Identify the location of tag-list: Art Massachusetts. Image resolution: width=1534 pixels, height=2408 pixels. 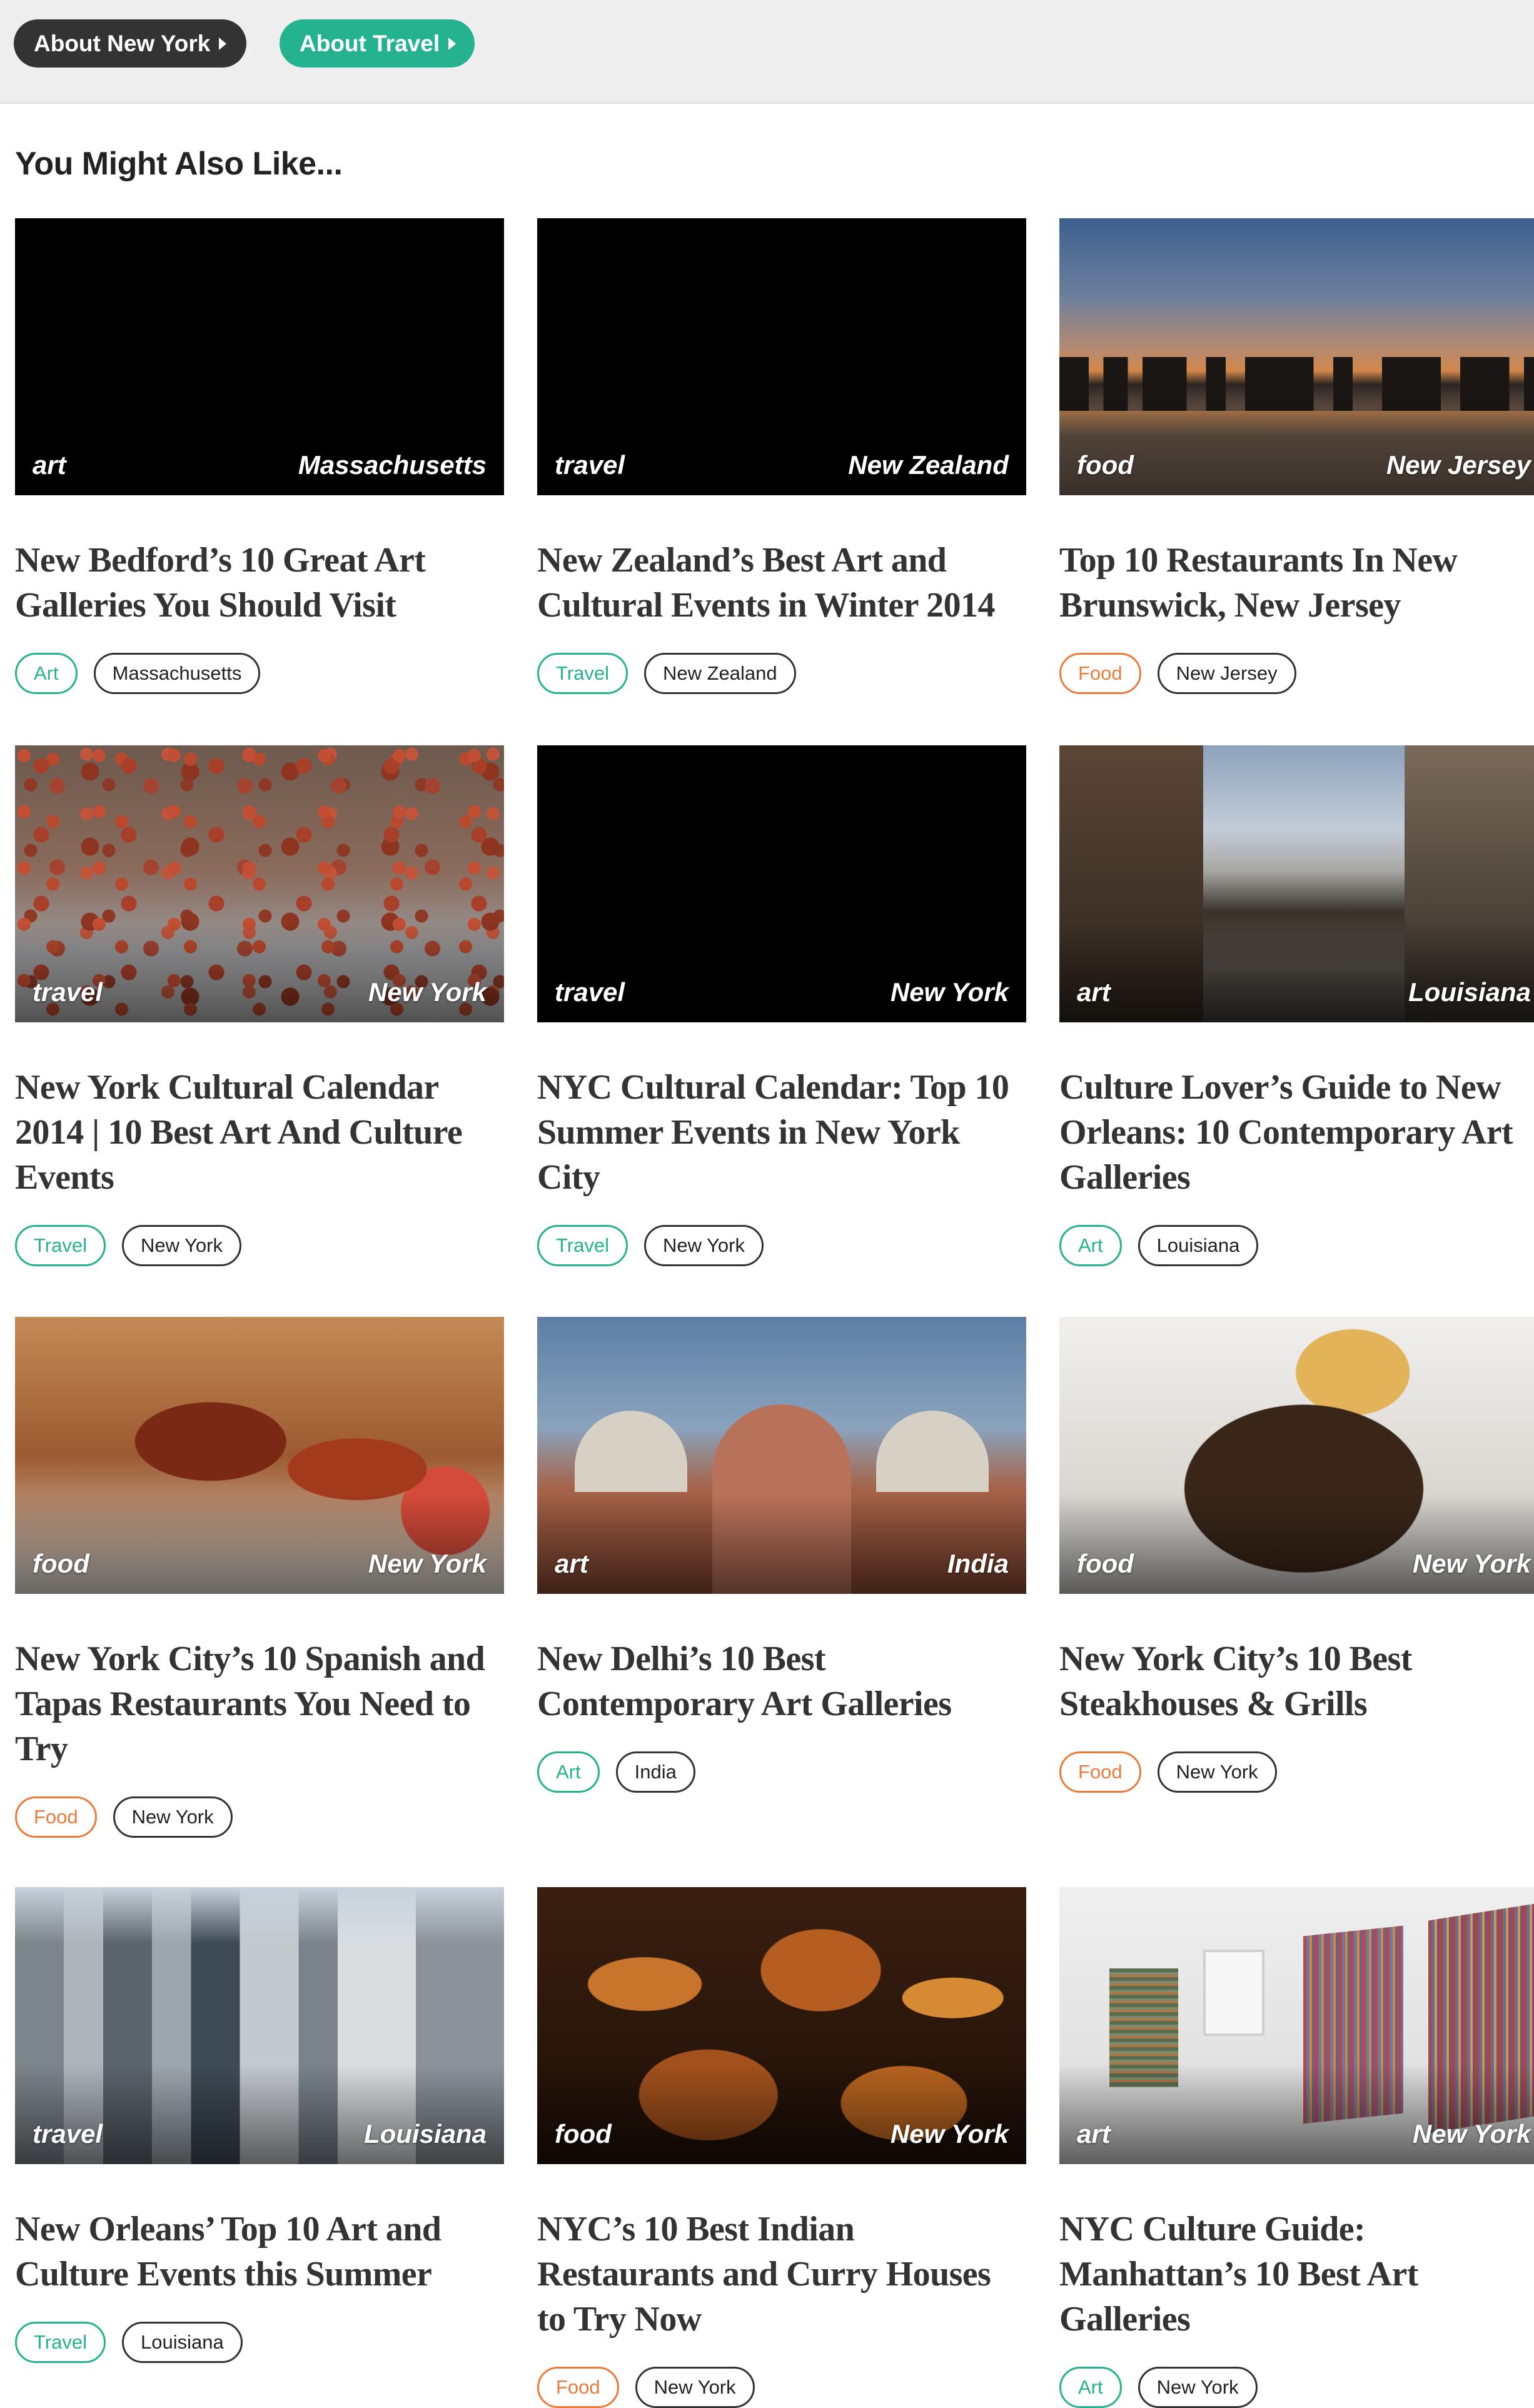
(260, 673).